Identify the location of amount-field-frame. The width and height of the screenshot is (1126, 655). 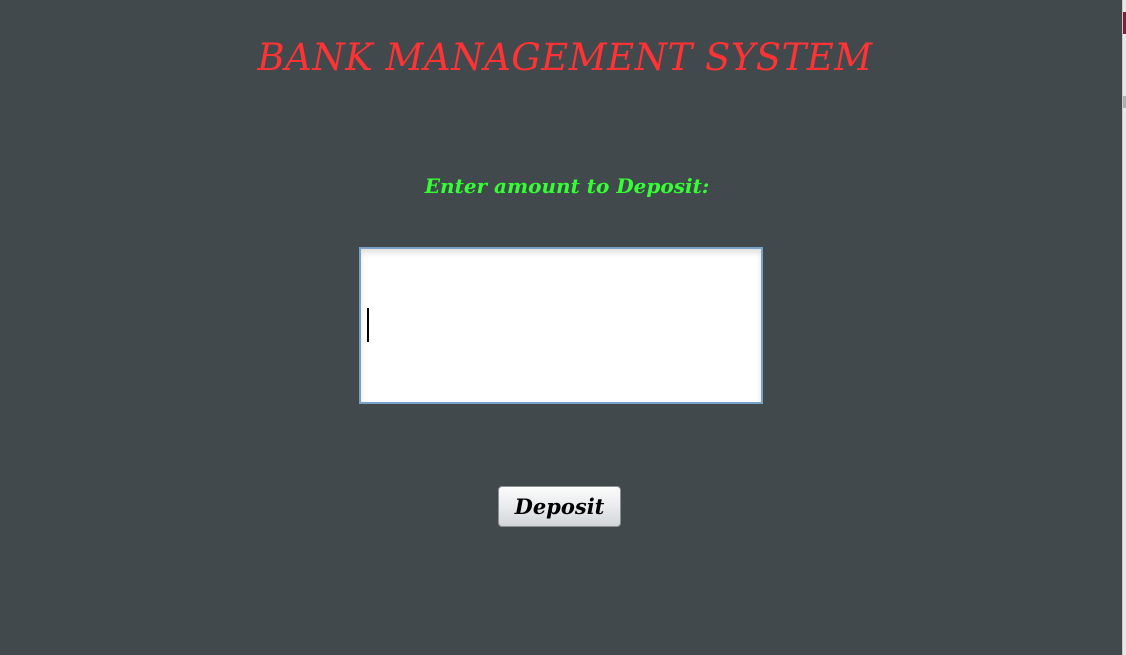
(561, 325).